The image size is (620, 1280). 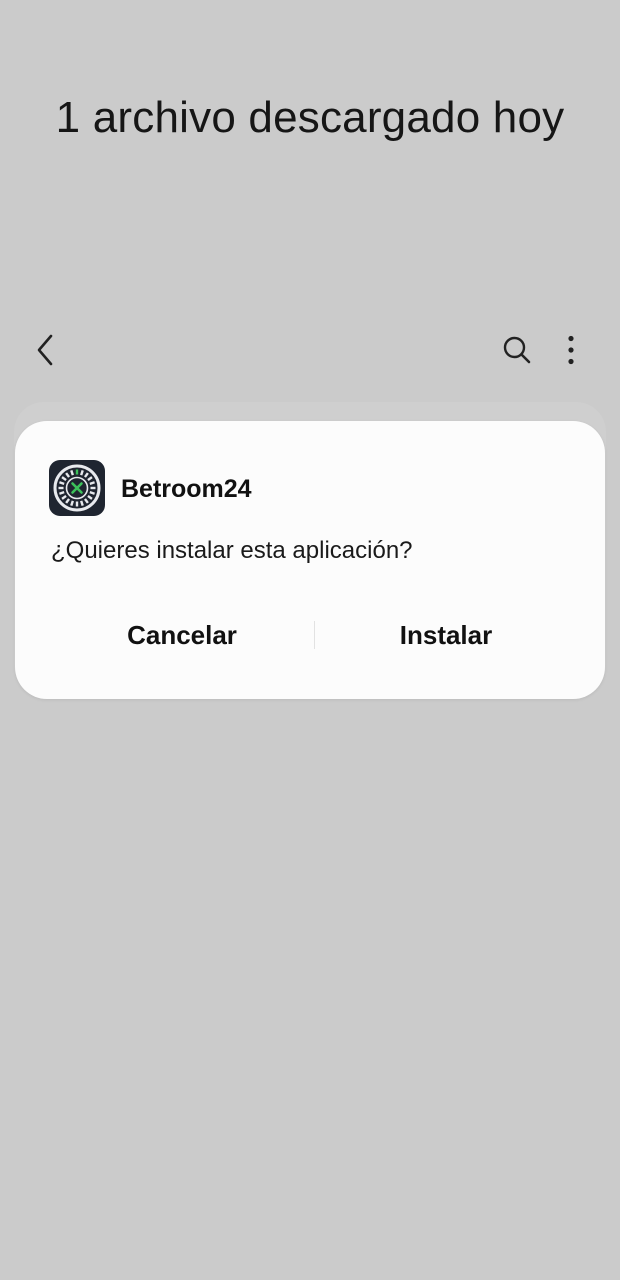 I want to click on chevron-left-icon, so click(x=45, y=350).